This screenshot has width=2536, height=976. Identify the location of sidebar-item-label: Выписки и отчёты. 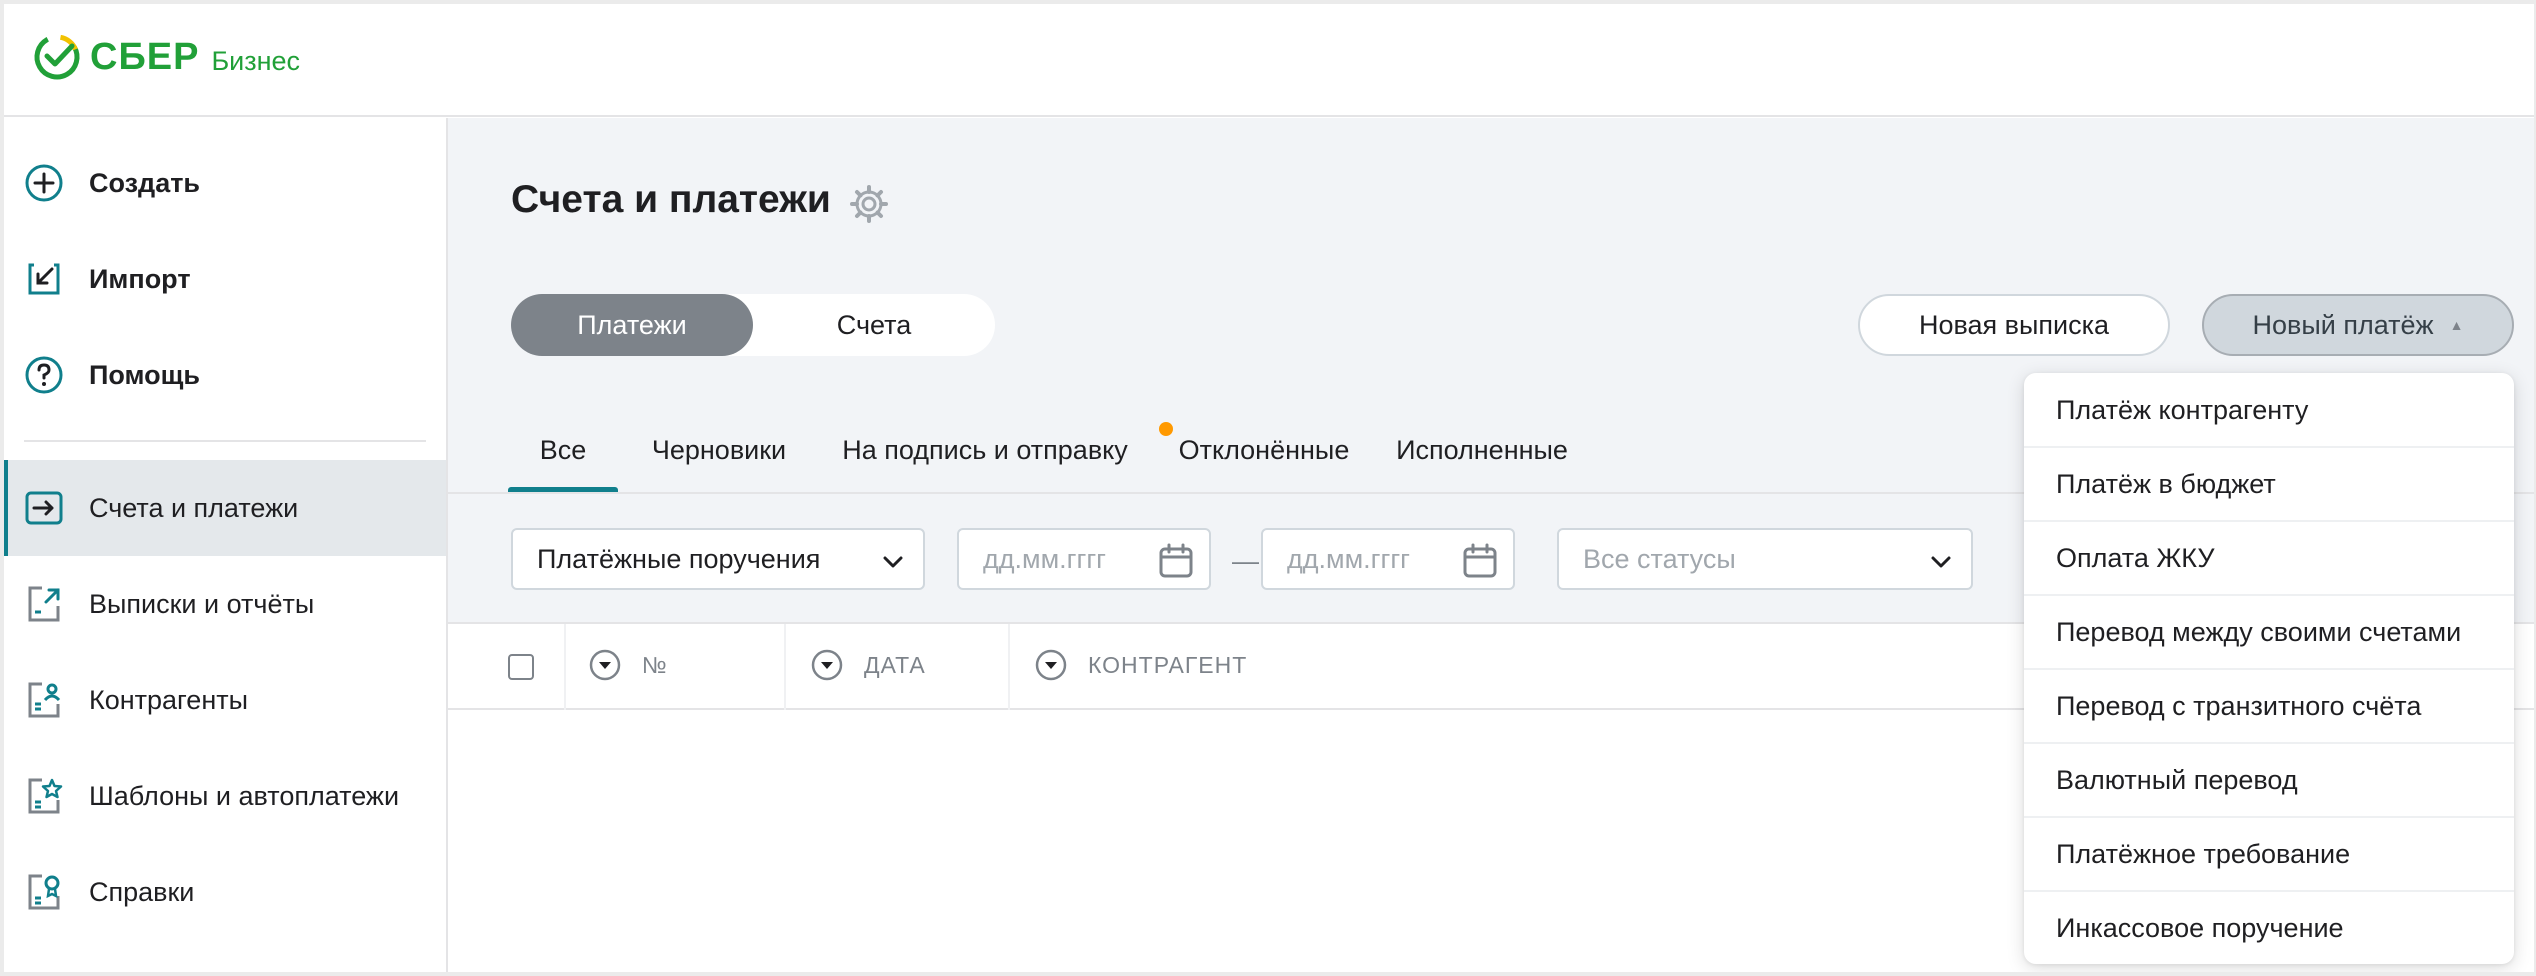
(202, 603).